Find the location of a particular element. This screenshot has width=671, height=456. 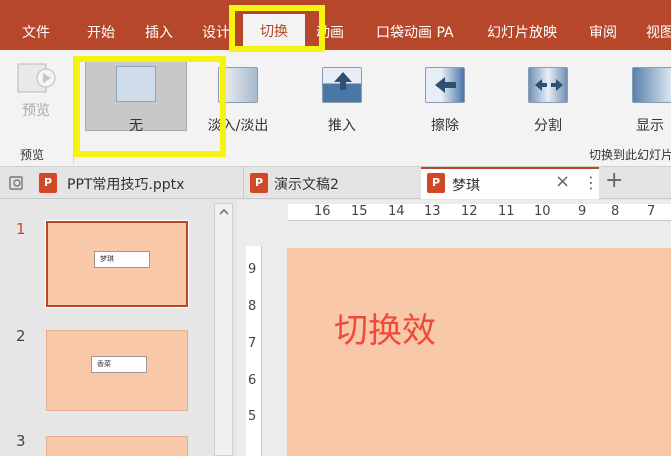

slide-number: 3 is located at coordinates (21, 441).